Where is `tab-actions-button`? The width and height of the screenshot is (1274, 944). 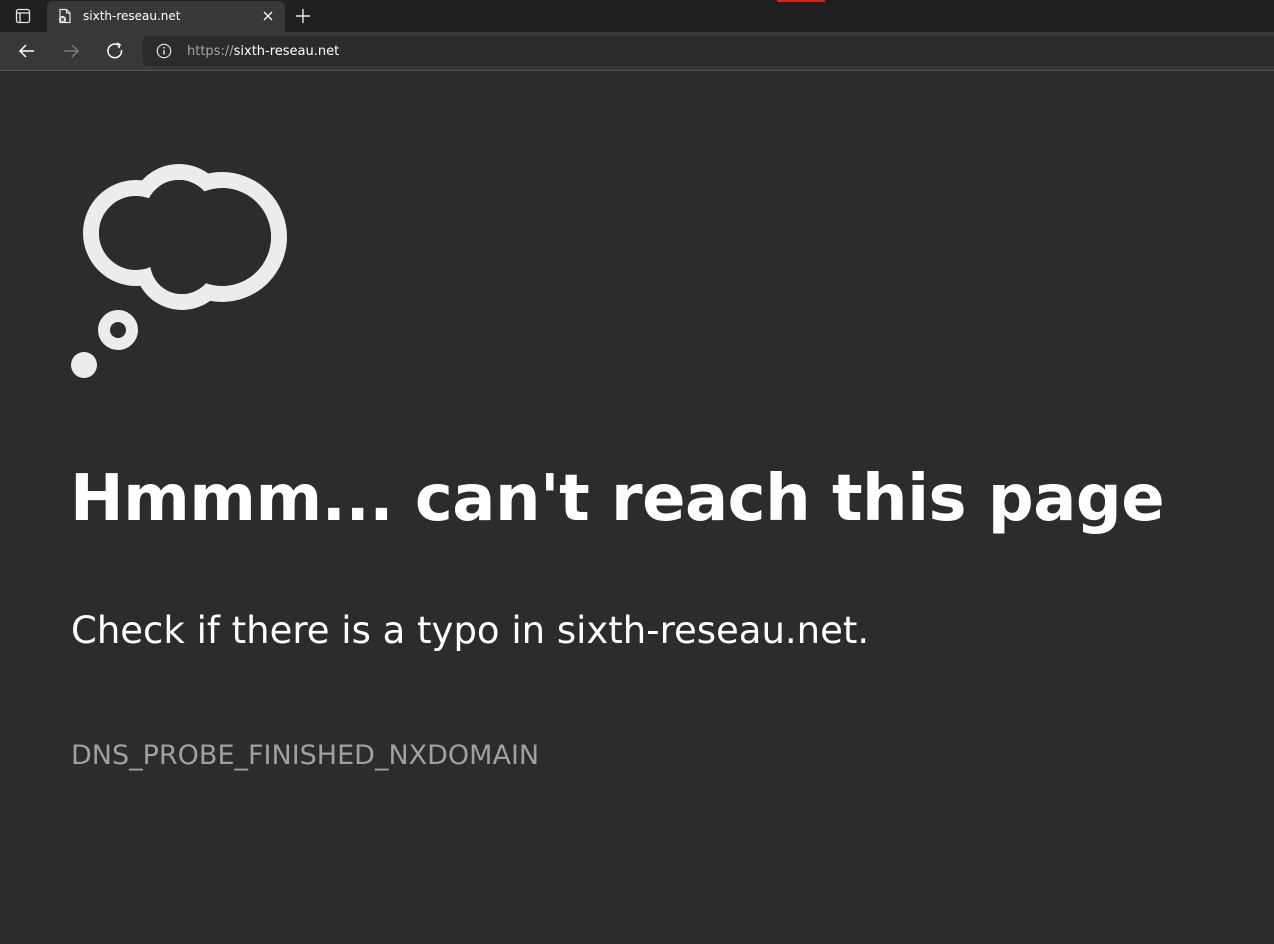
tab-actions-button is located at coordinates (23, 16).